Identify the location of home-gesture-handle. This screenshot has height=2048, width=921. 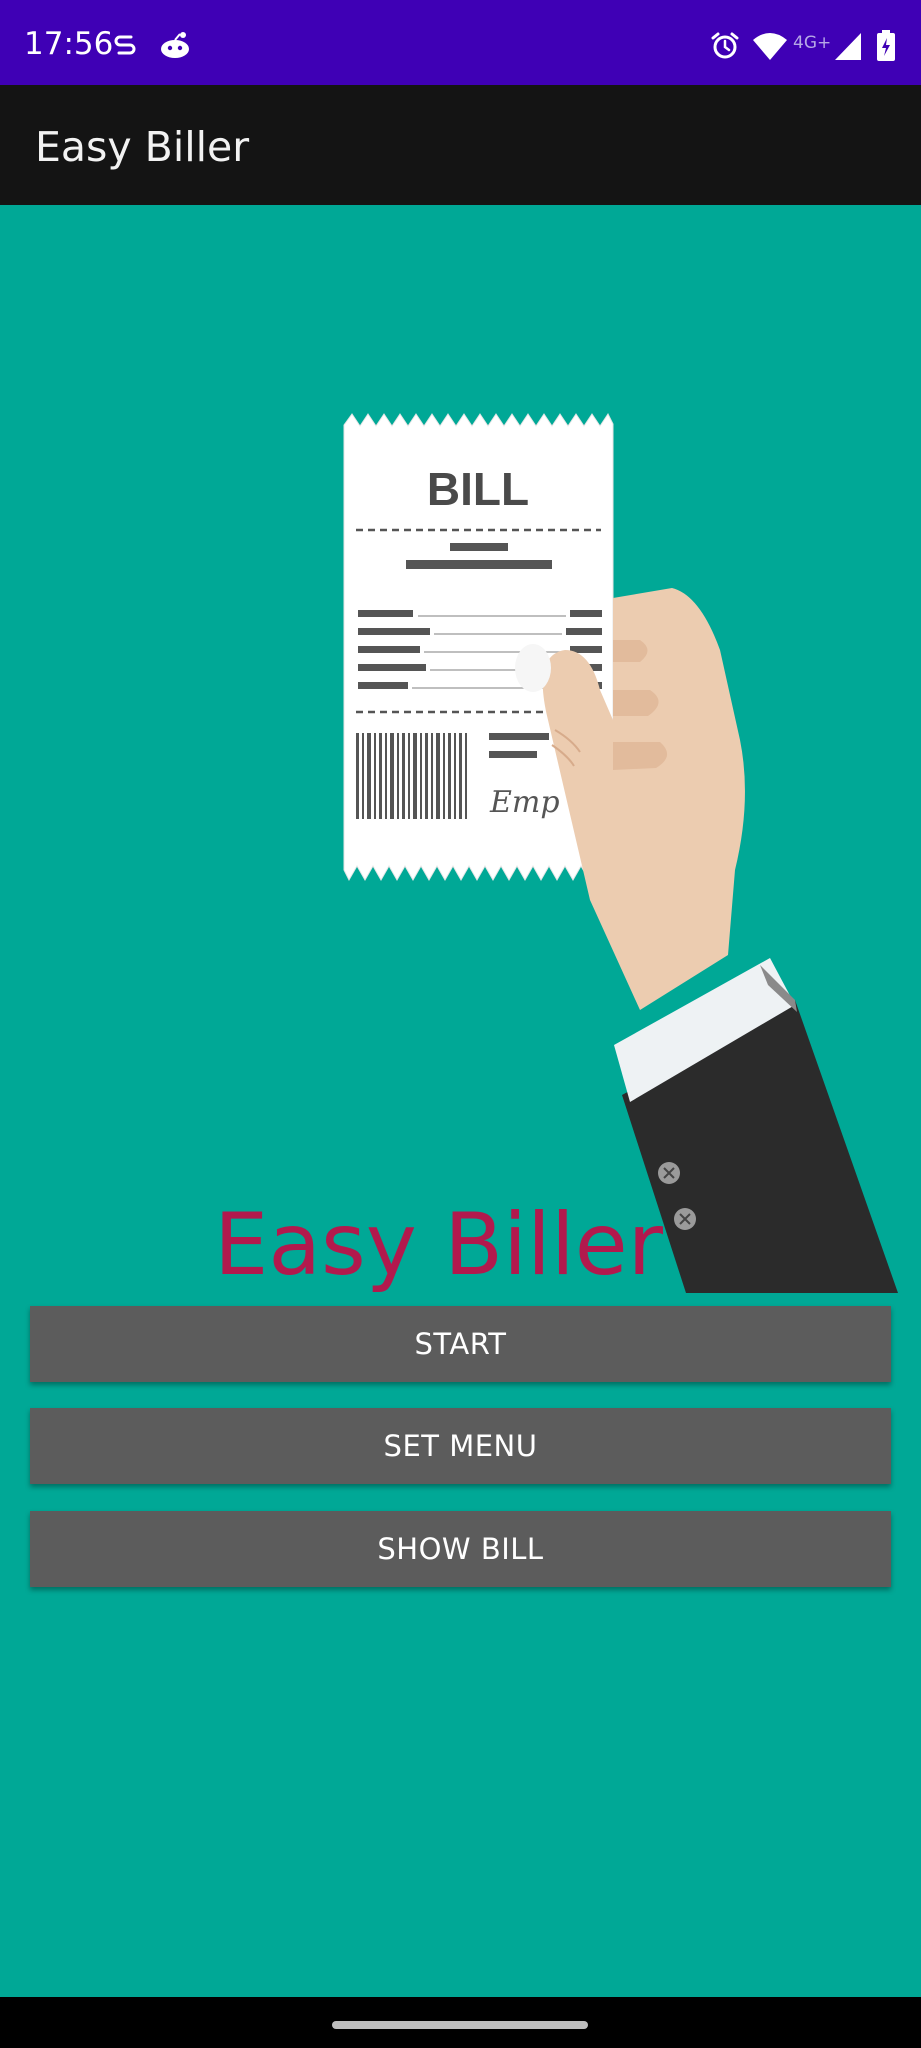
(460, 2025).